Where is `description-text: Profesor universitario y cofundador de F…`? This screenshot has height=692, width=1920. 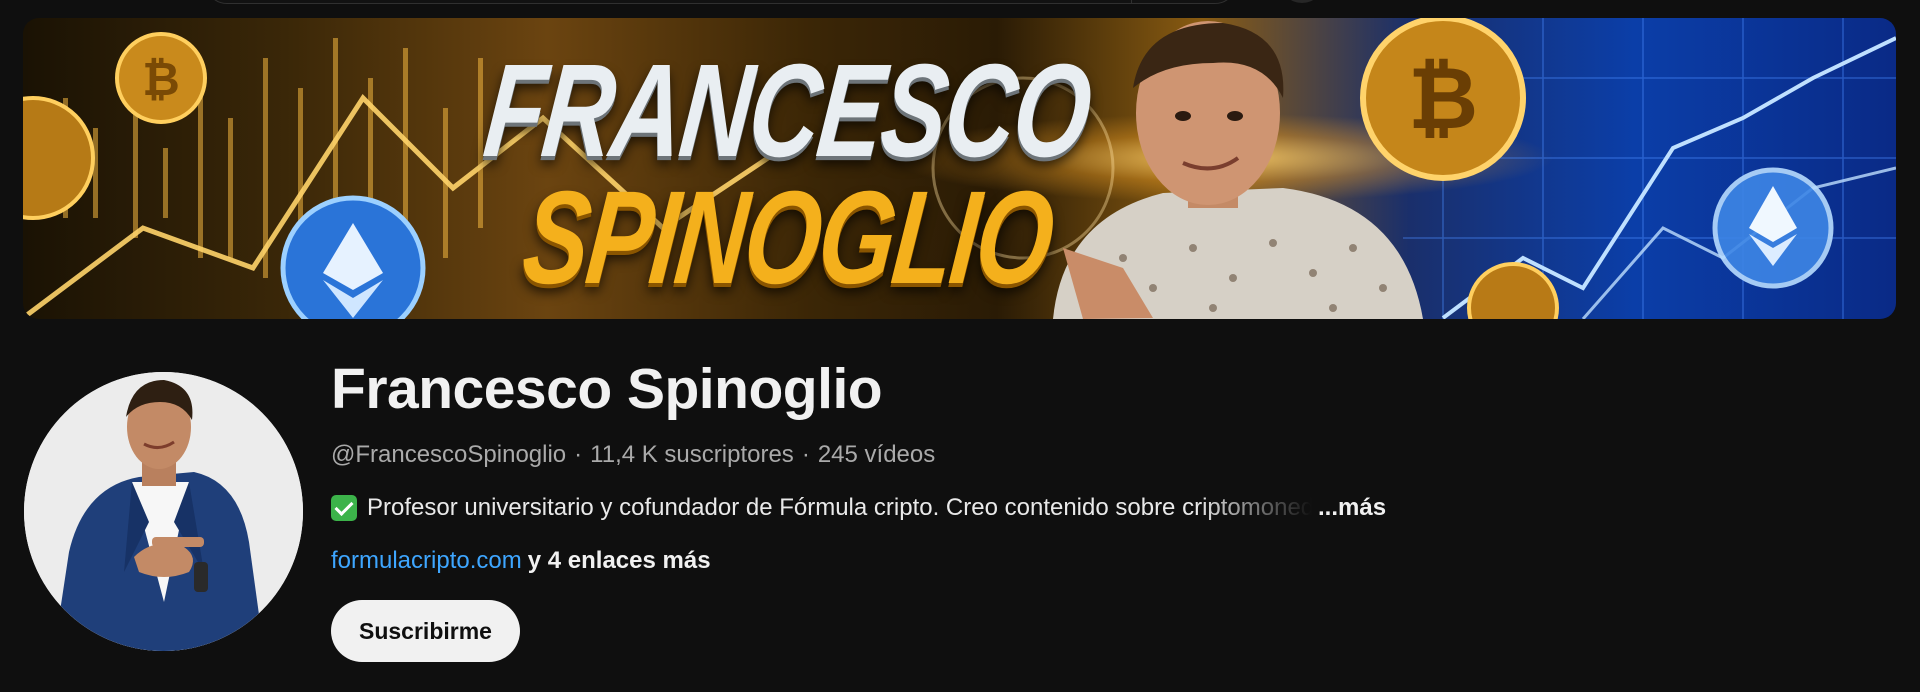
description-text: Profesor universitario y cofundador de F… is located at coordinates (839, 507).